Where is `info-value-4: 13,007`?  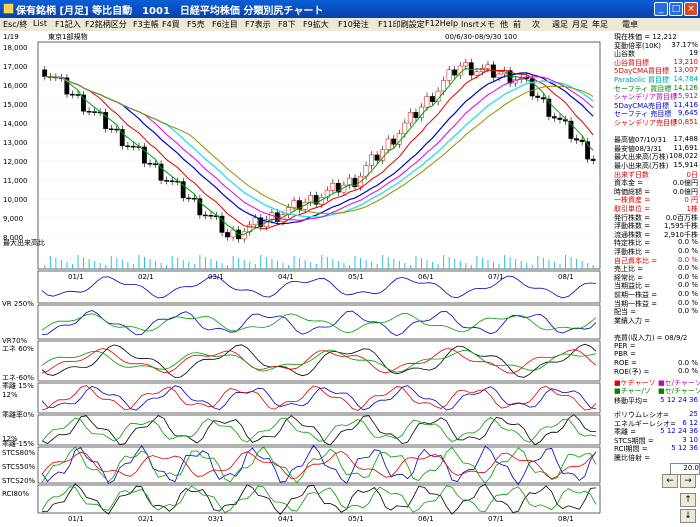 info-value-4: 13,007 is located at coordinates (686, 70).